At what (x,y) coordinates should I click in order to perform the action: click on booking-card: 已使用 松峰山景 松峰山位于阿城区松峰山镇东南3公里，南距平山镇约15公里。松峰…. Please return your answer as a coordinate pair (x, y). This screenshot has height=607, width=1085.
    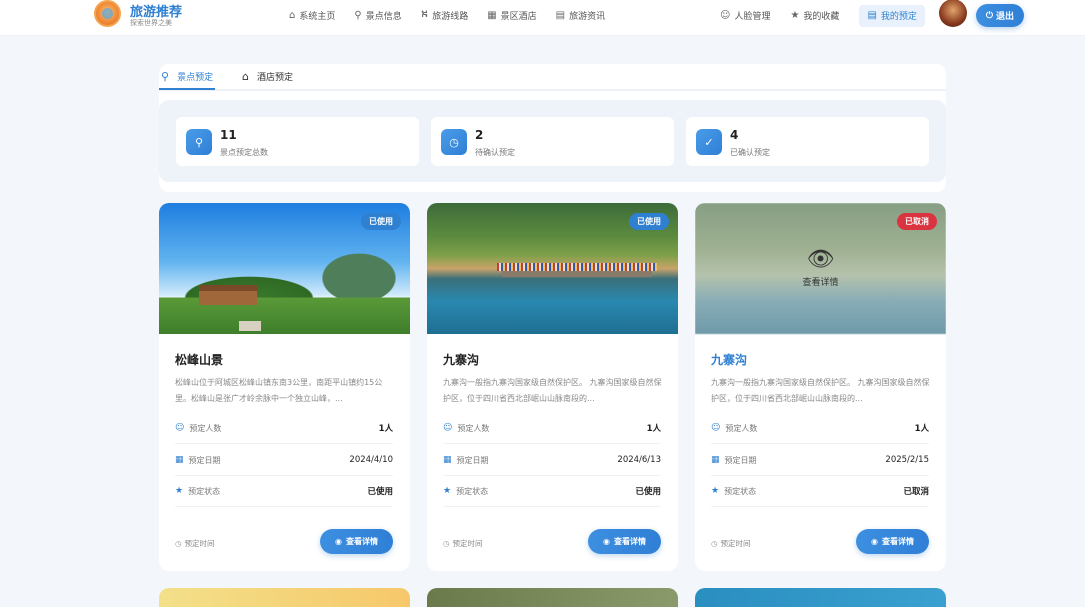
    Looking at the image, I should click on (284, 387).